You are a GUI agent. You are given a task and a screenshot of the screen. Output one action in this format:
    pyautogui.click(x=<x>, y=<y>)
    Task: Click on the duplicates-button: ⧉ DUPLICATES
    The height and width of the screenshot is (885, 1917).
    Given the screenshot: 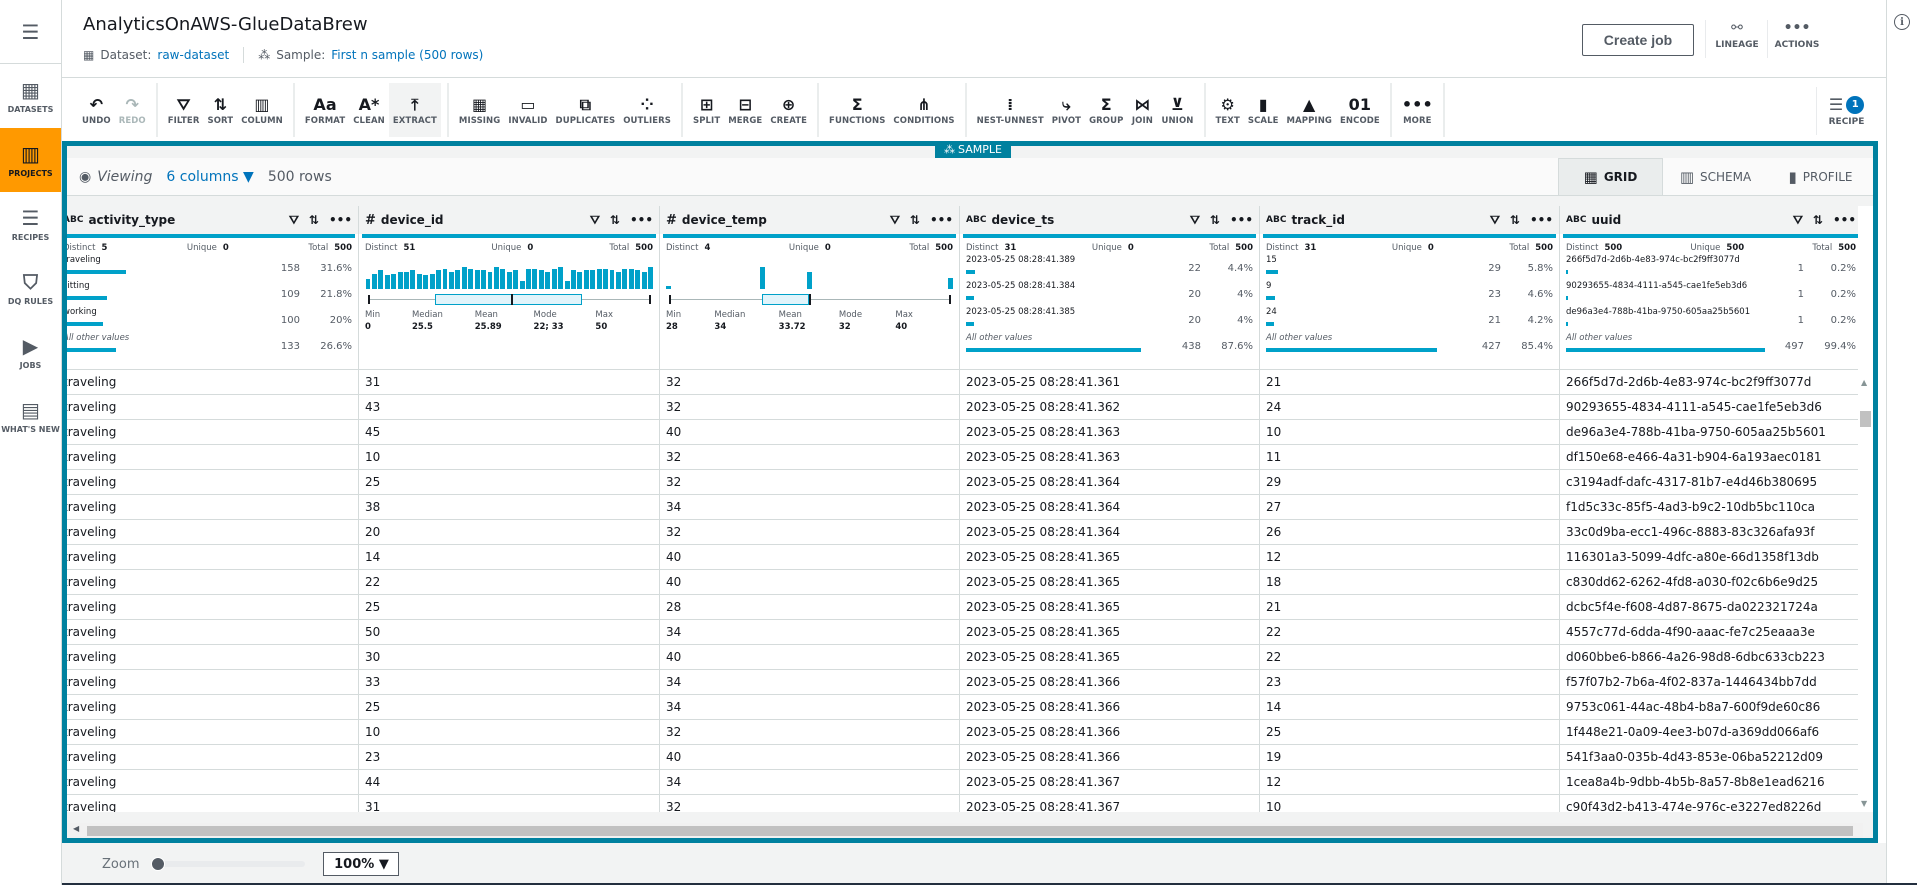 What is the action you would take?
    pyautogui.click(x=586, y=110)
    